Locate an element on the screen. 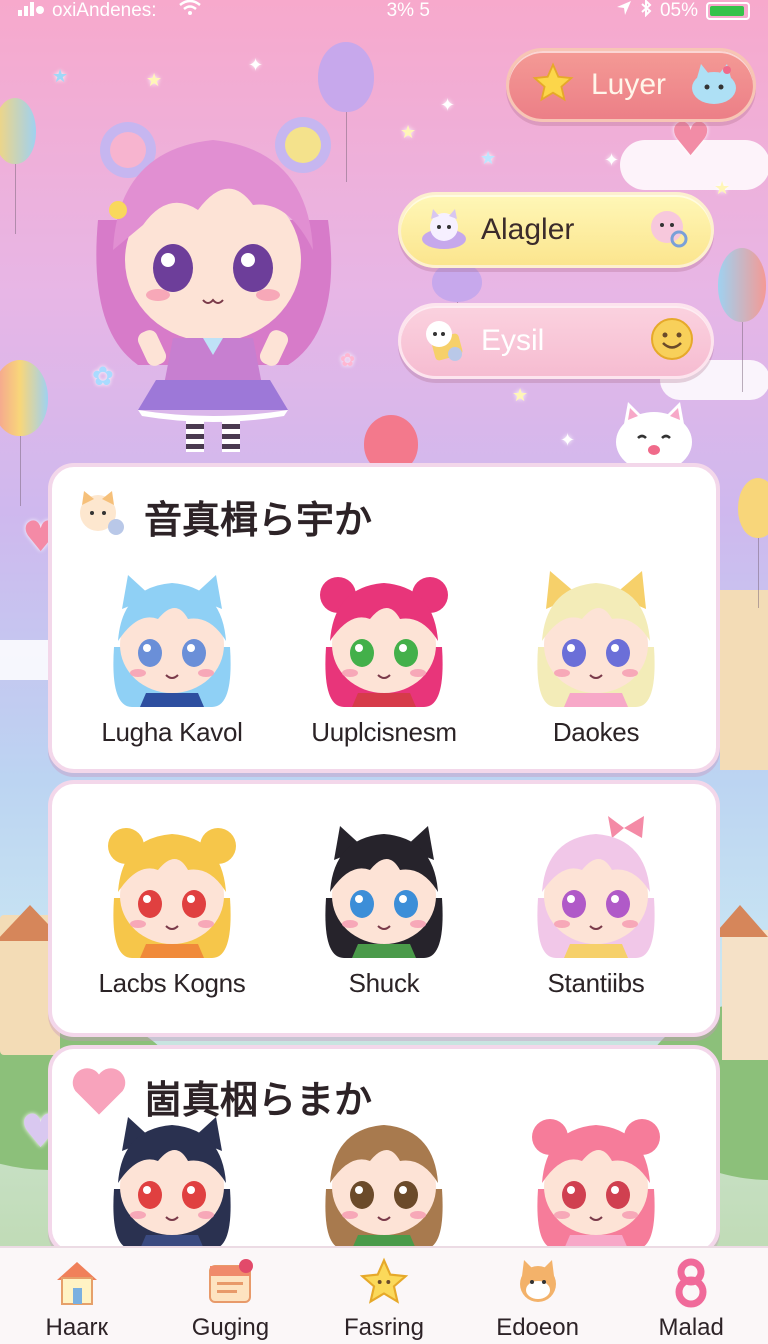  star-icon is located at coordinates (553, 85).